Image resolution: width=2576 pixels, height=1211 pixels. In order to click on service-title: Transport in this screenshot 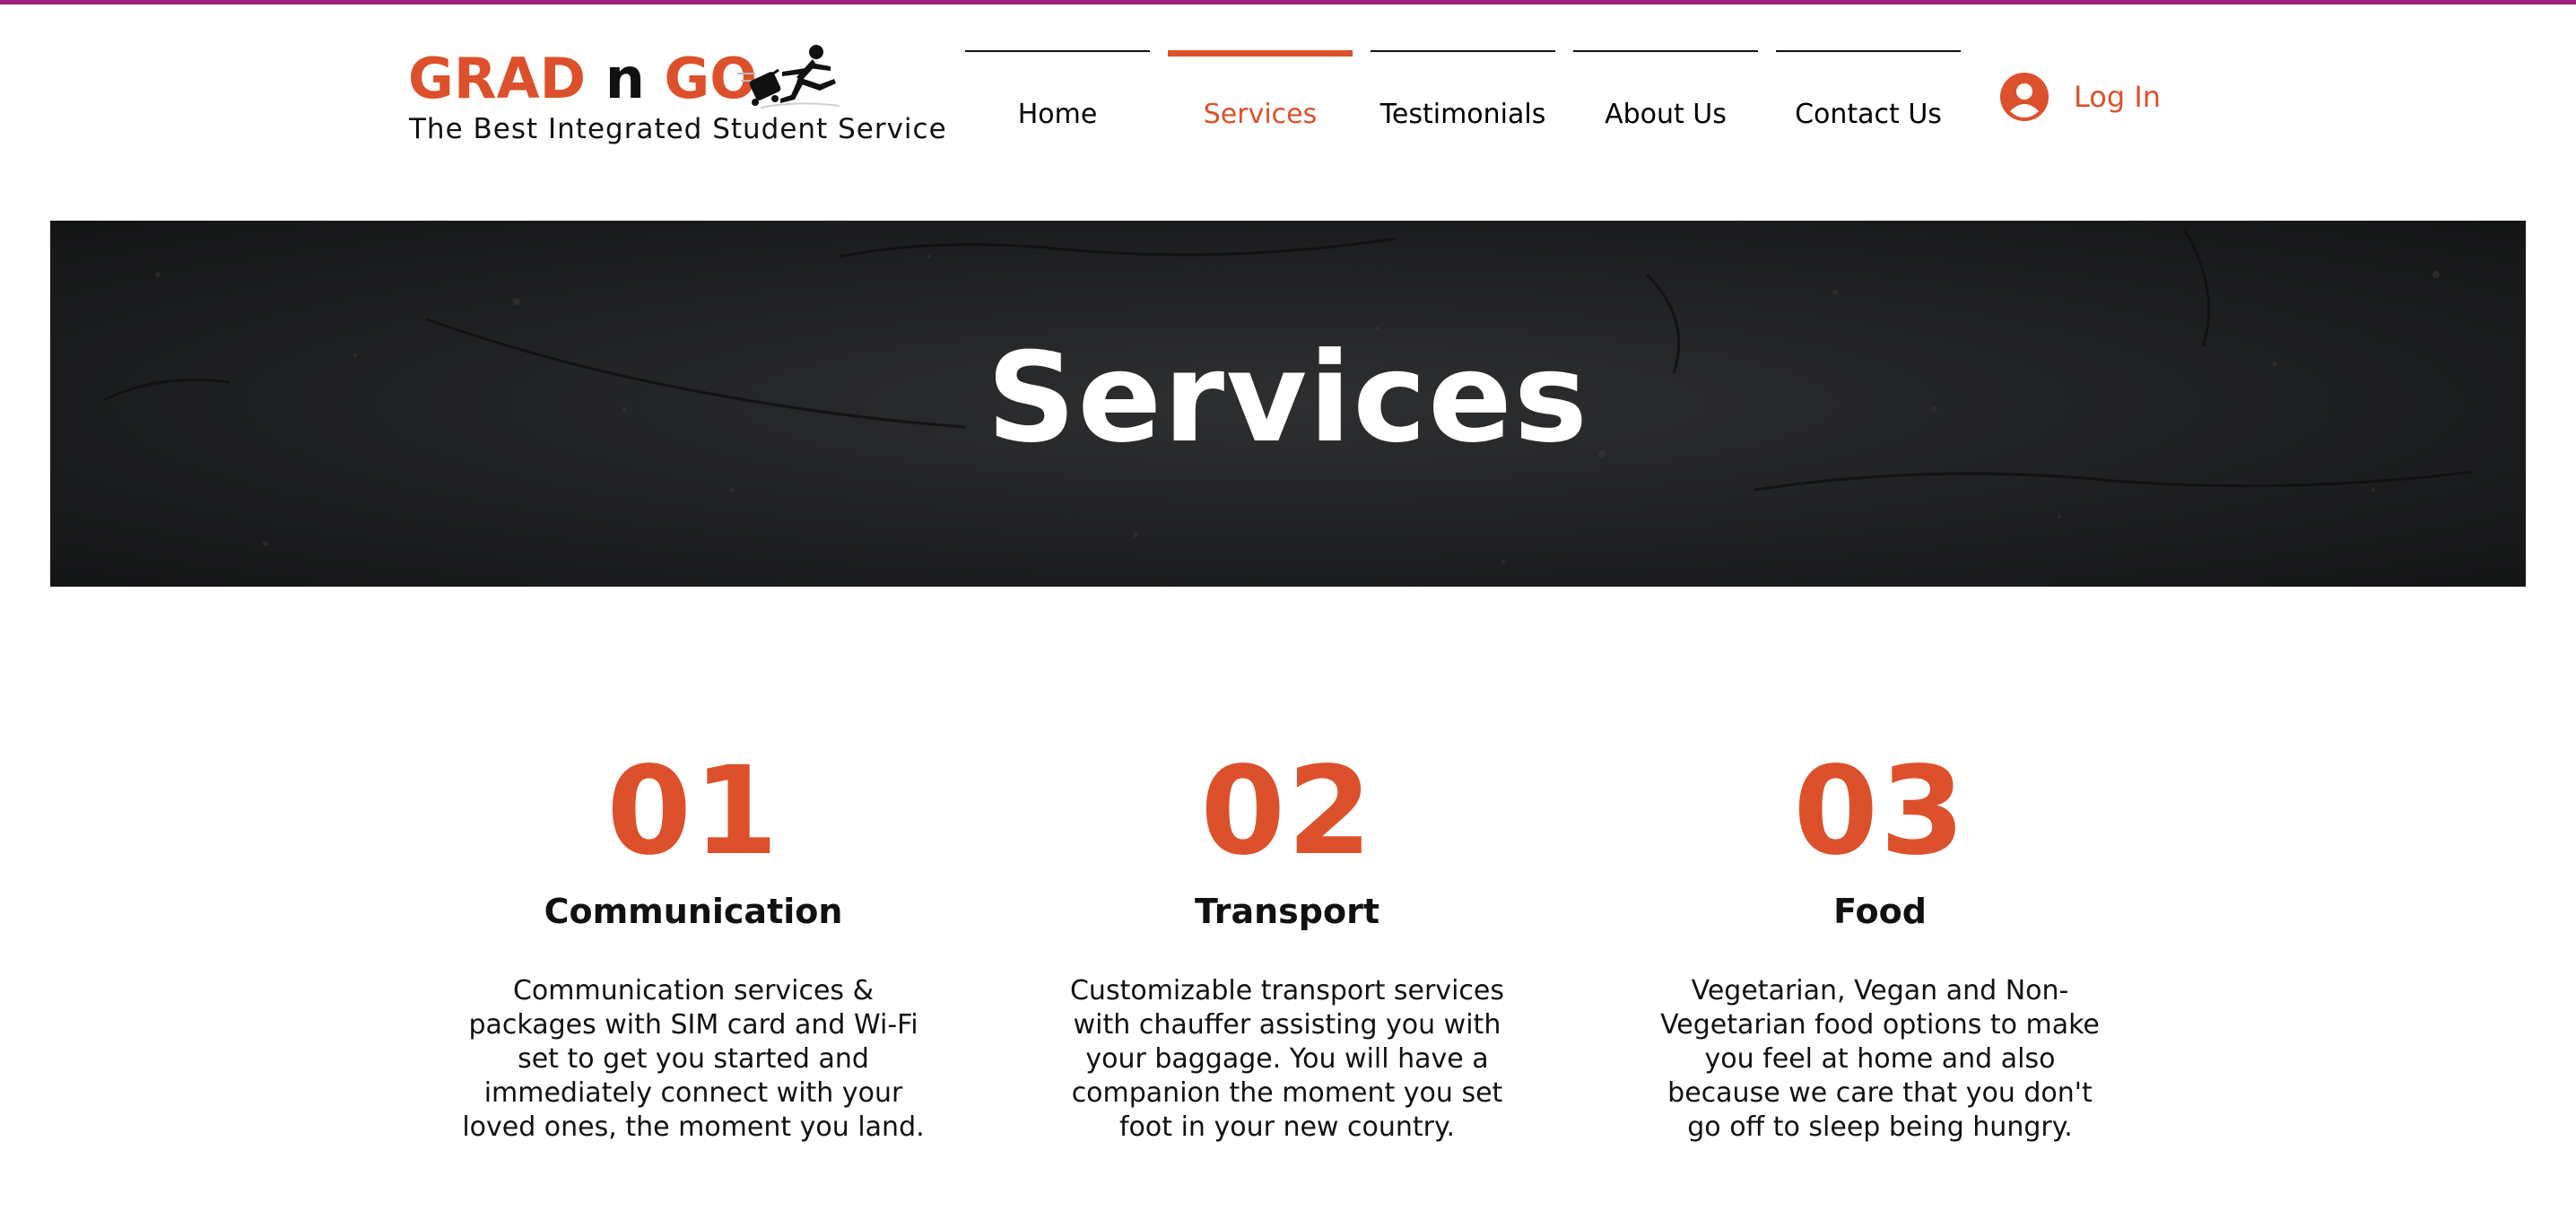, I will do `click(1286, 911)`.